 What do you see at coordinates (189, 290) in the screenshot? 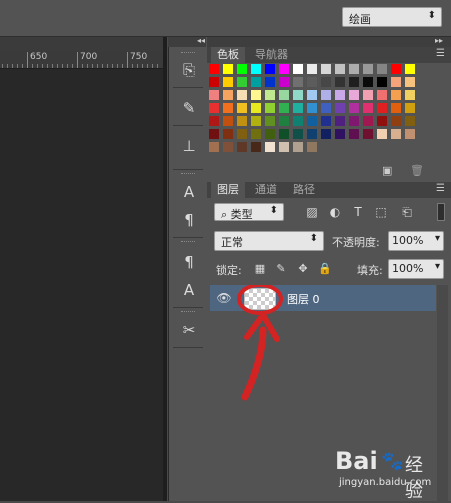
I see `character-styles-icon: A` at bounding box center [189, 290].